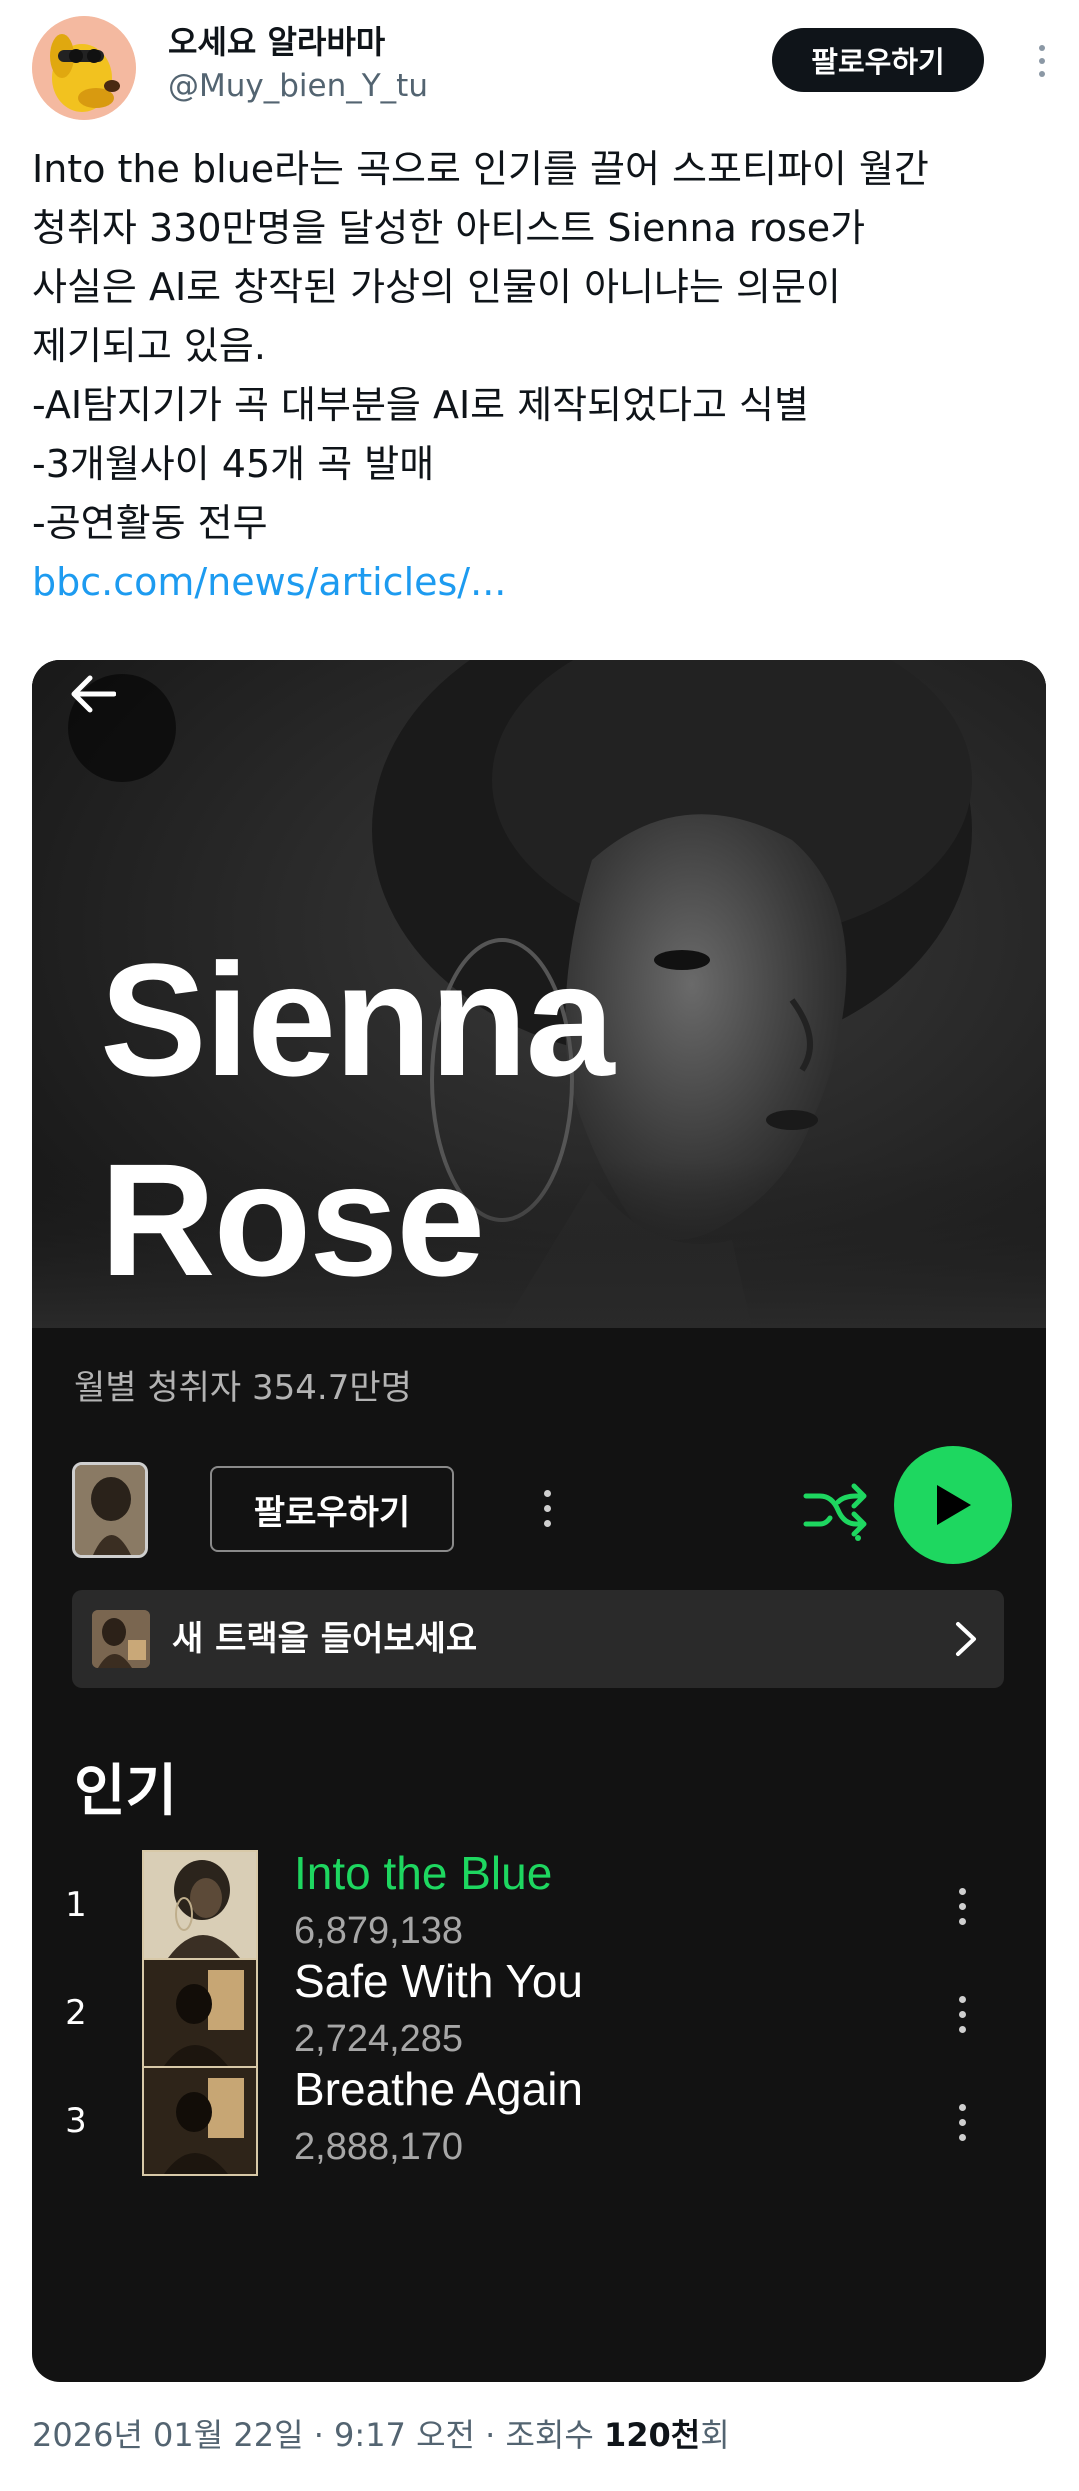 The image size is (1079, 2491). I want to click on user-block: 오세요 알라바마 @Muy_bien_Y_tu, so click(298, 64).